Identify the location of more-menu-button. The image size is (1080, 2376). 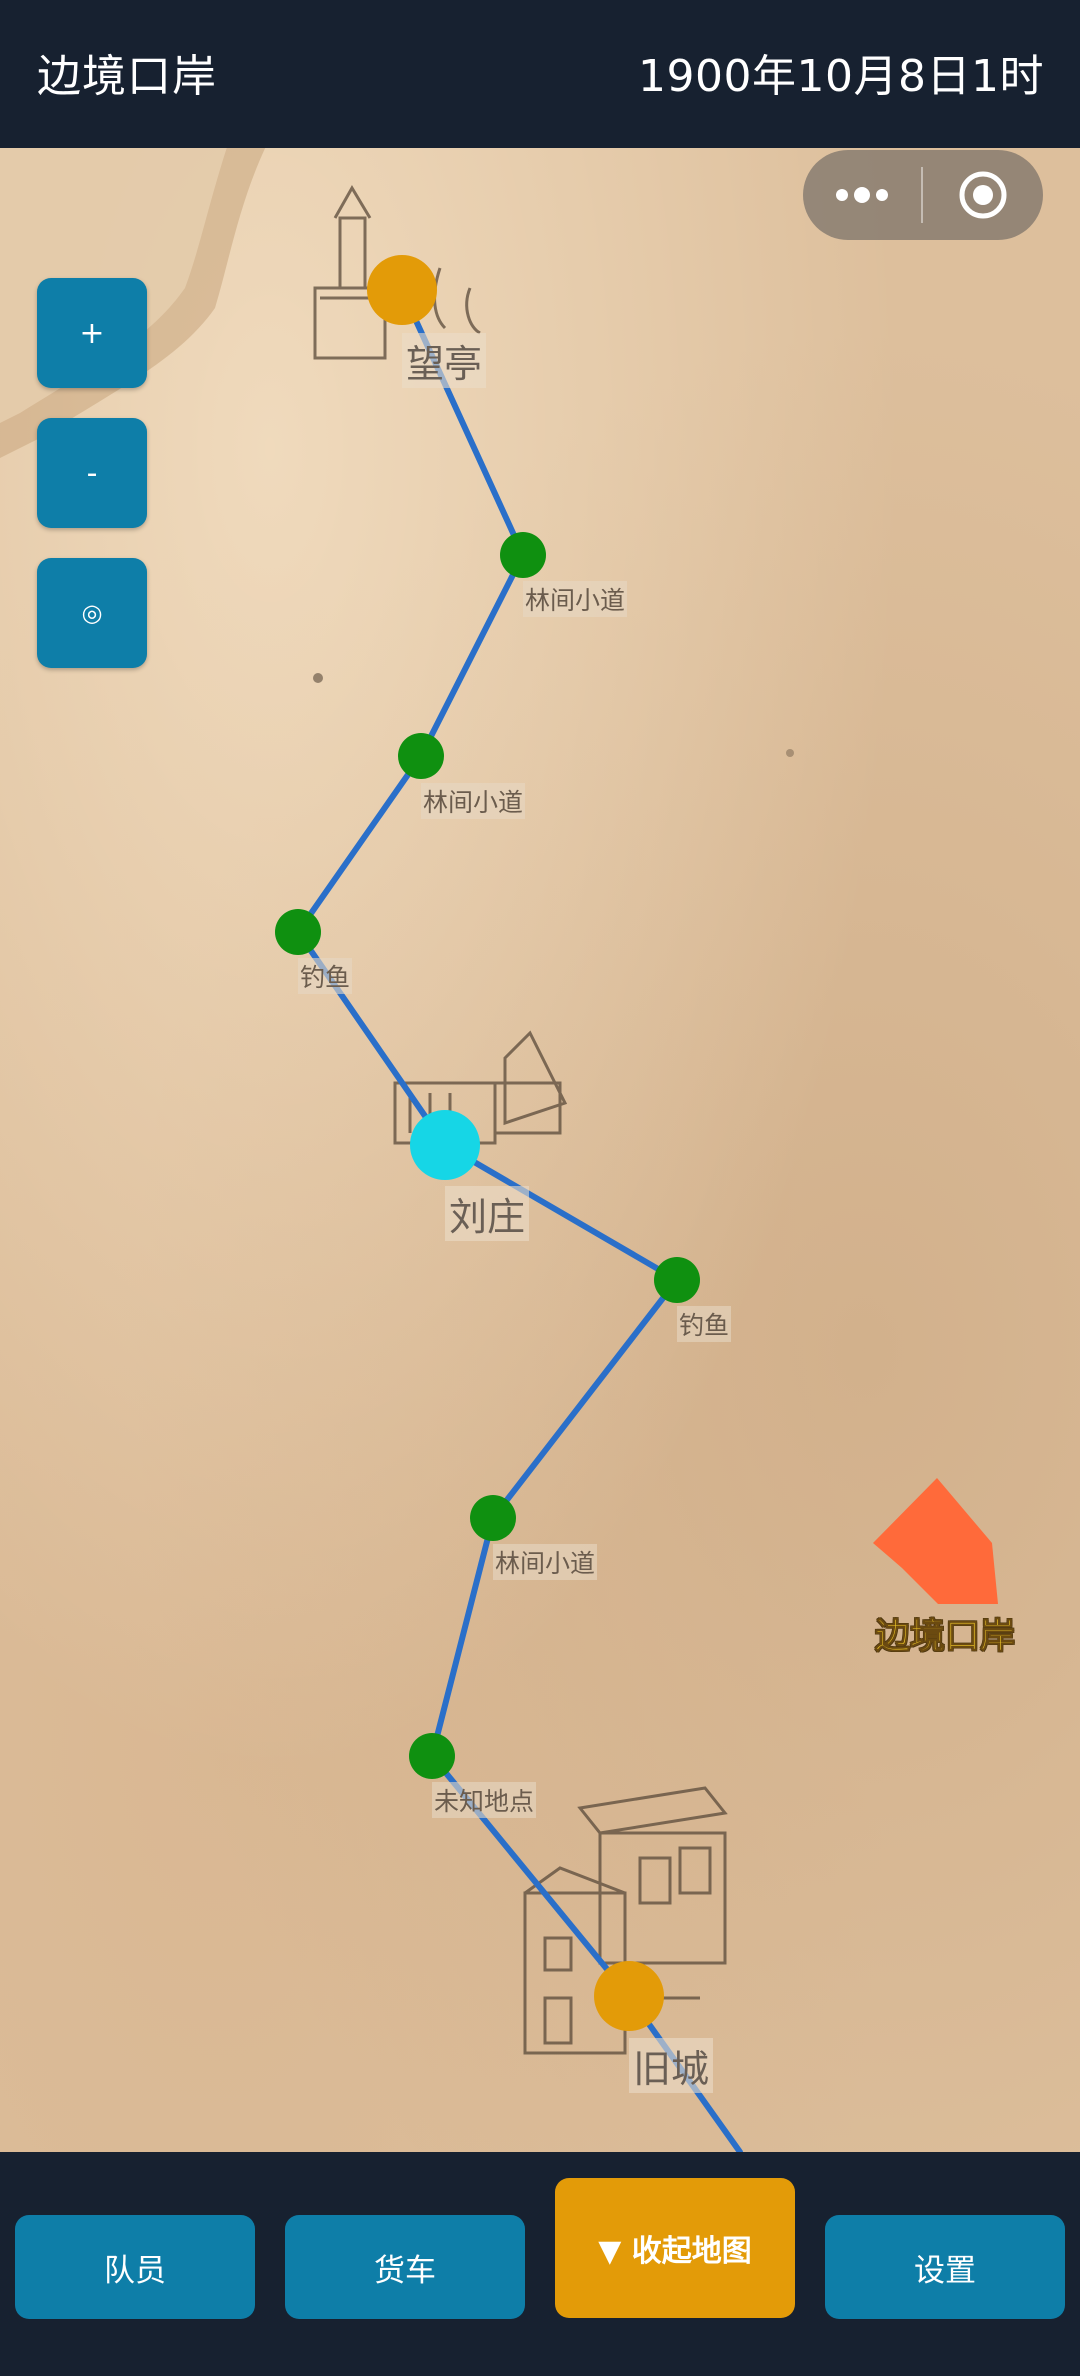
(862, 195).